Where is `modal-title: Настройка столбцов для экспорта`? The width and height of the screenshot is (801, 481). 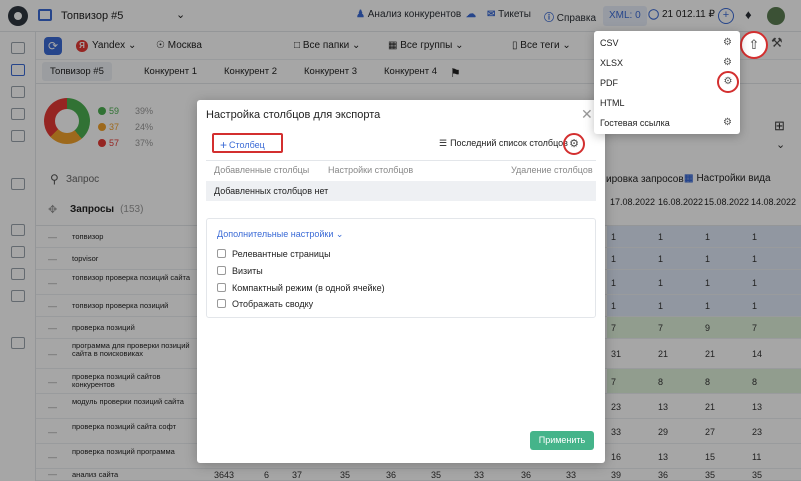 modal-title: Настройка столбцов для экспорта is located at coordinates (293, 115).